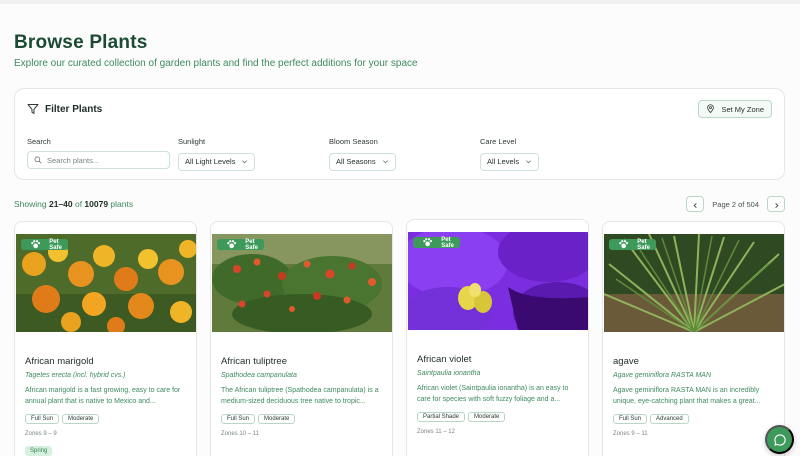 The image size is (800, 456). I want to click on search-label: Search, so click(39, 141).